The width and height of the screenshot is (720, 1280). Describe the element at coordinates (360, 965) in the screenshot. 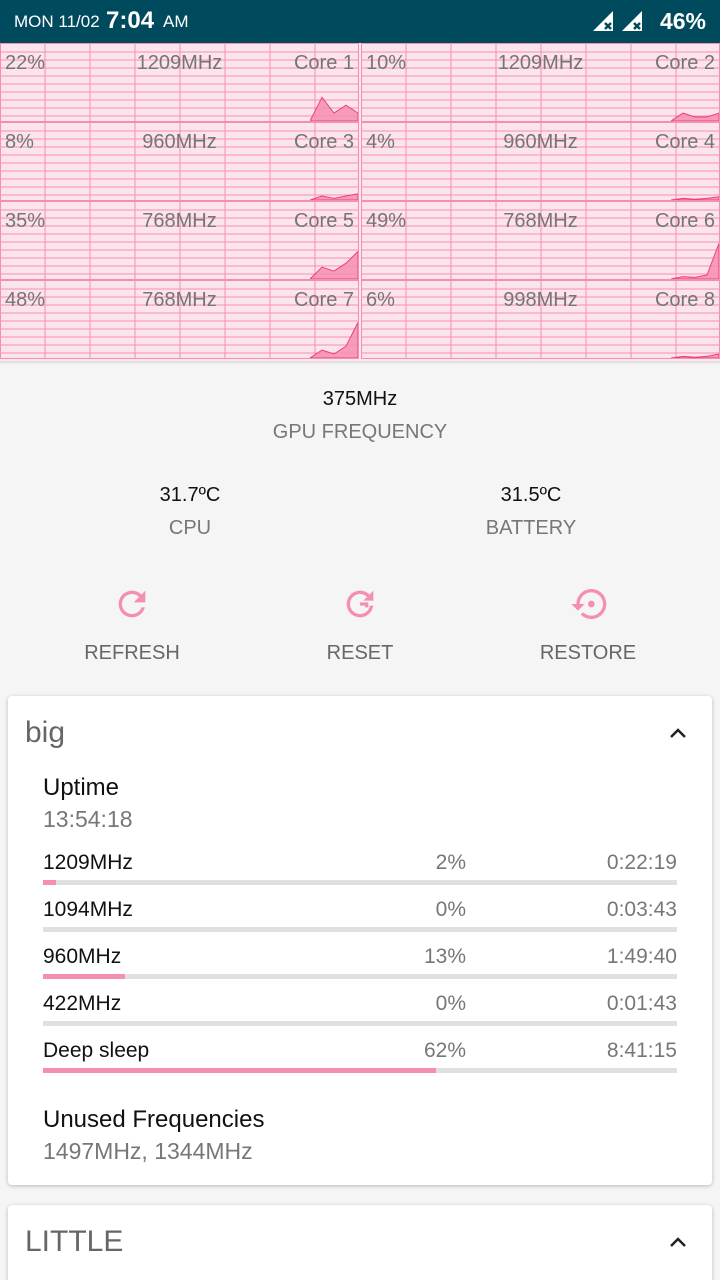

I see `frequency-row: 960MHz 13% 1:49:40` at that location.